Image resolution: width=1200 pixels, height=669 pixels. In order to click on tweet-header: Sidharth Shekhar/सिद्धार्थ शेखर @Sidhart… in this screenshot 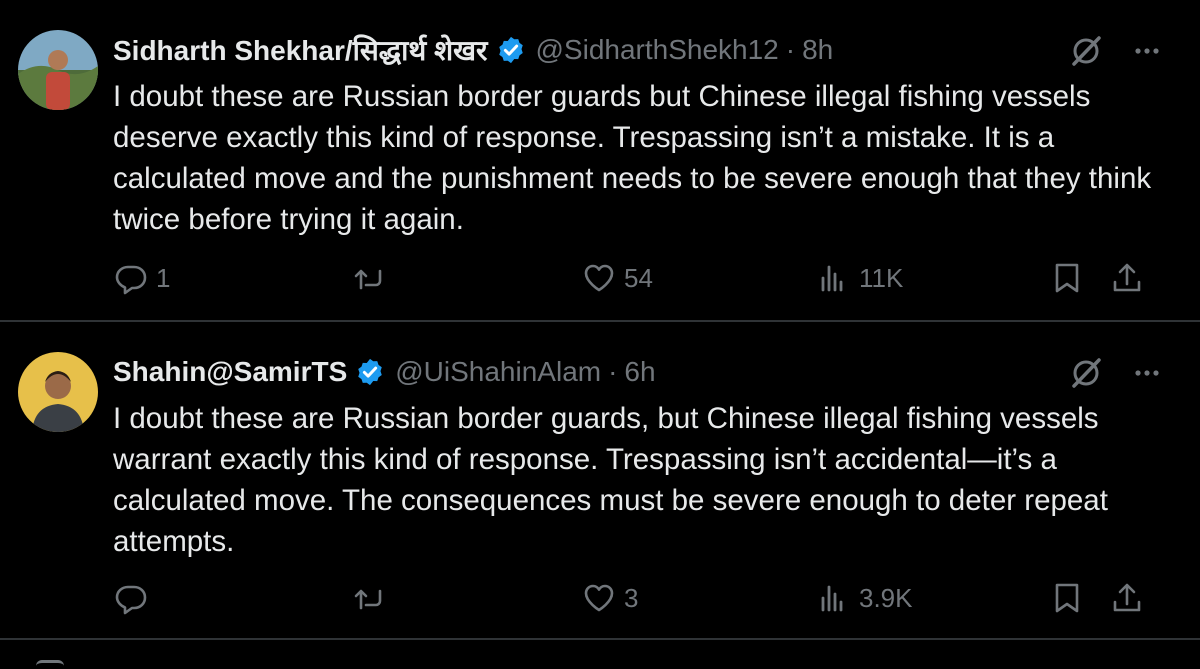, I will do `click(473, 50)`.